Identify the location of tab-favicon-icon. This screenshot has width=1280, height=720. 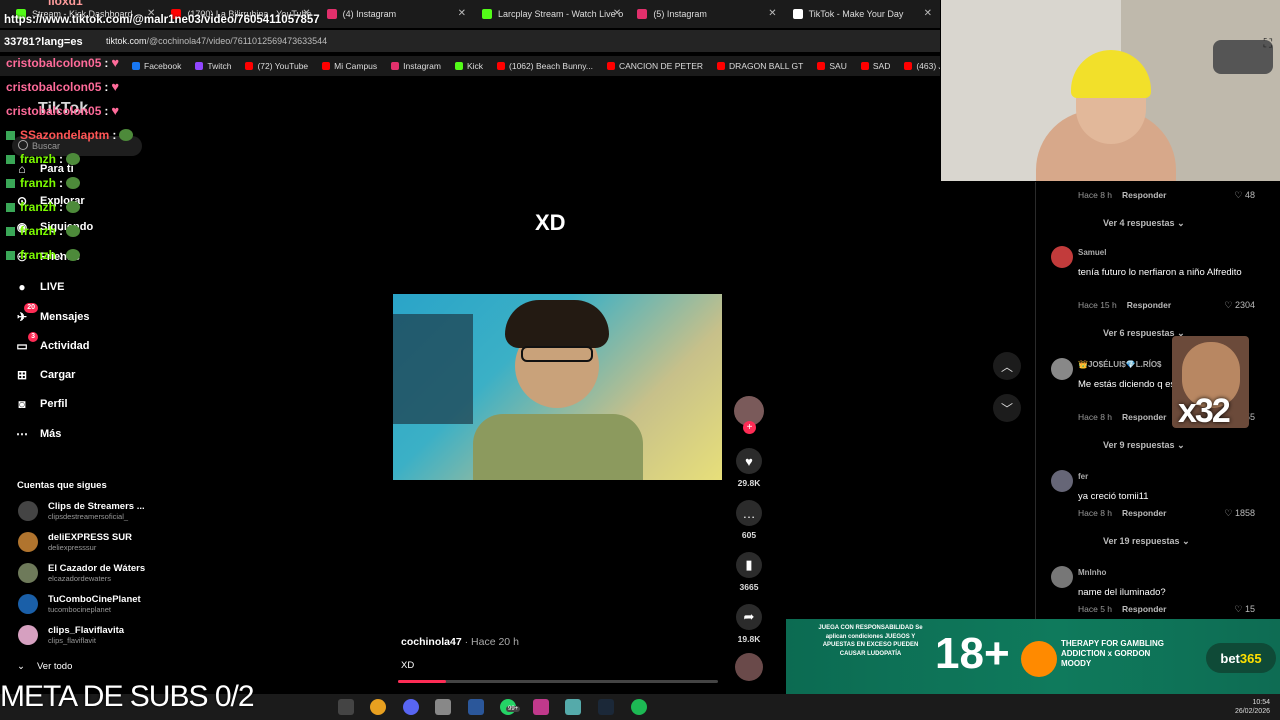
(486, 14).